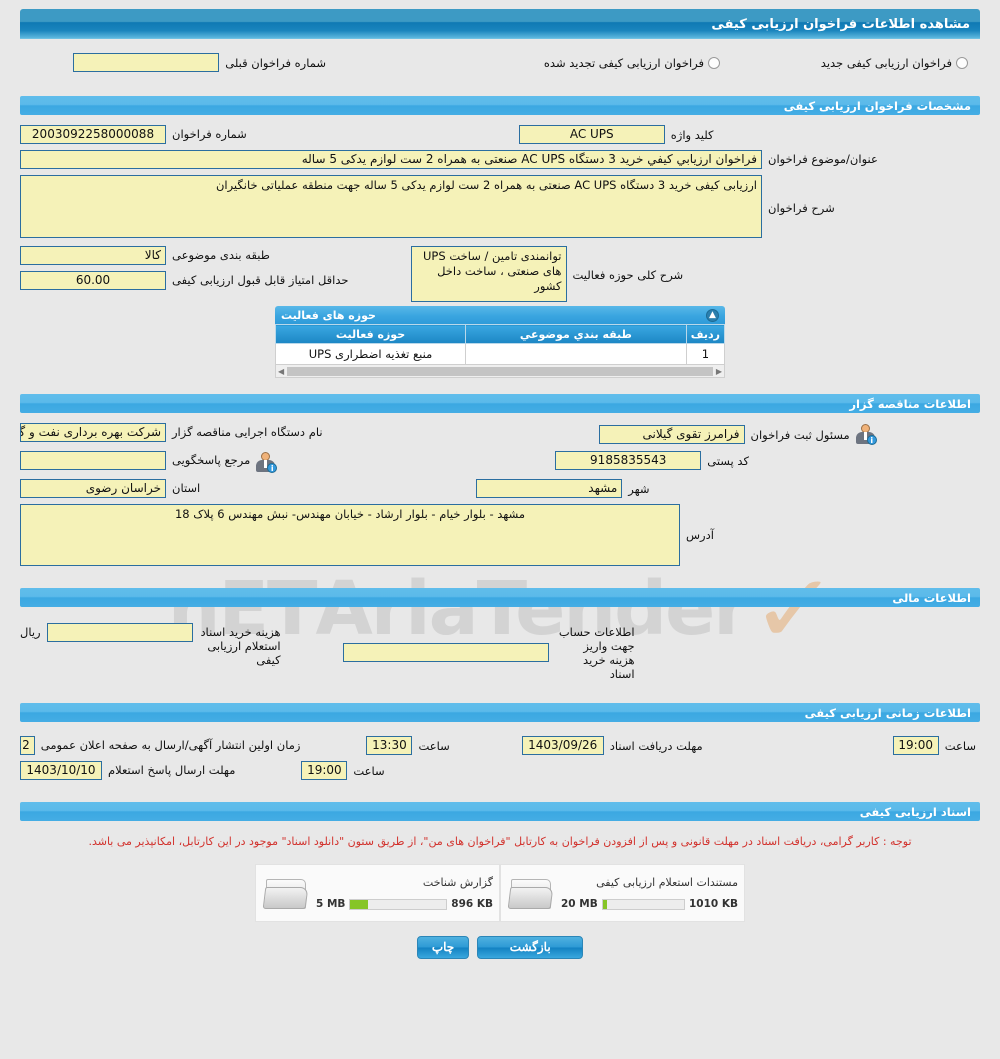  What do you see at coordinates (705, 334) in the screenshot?
I see `th-index: ردیف` at bounding box center [705, 334].